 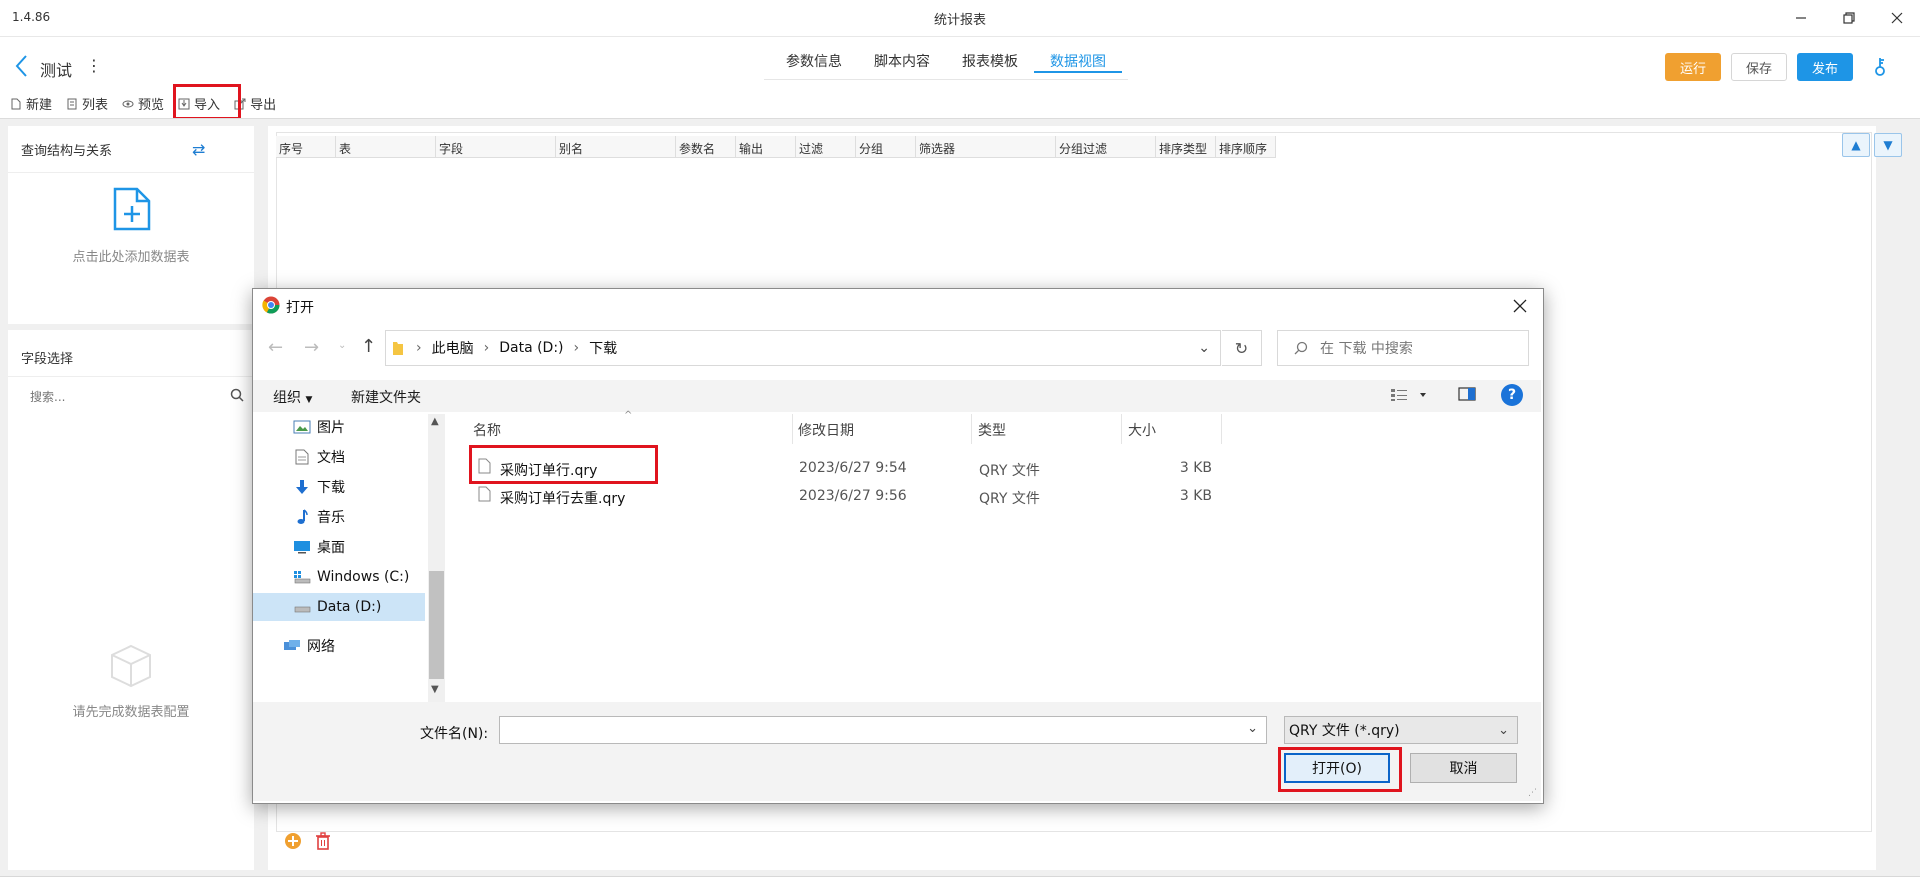 I want to click on tree-item-data-d: Data (D:), so click(x=339, y=607).